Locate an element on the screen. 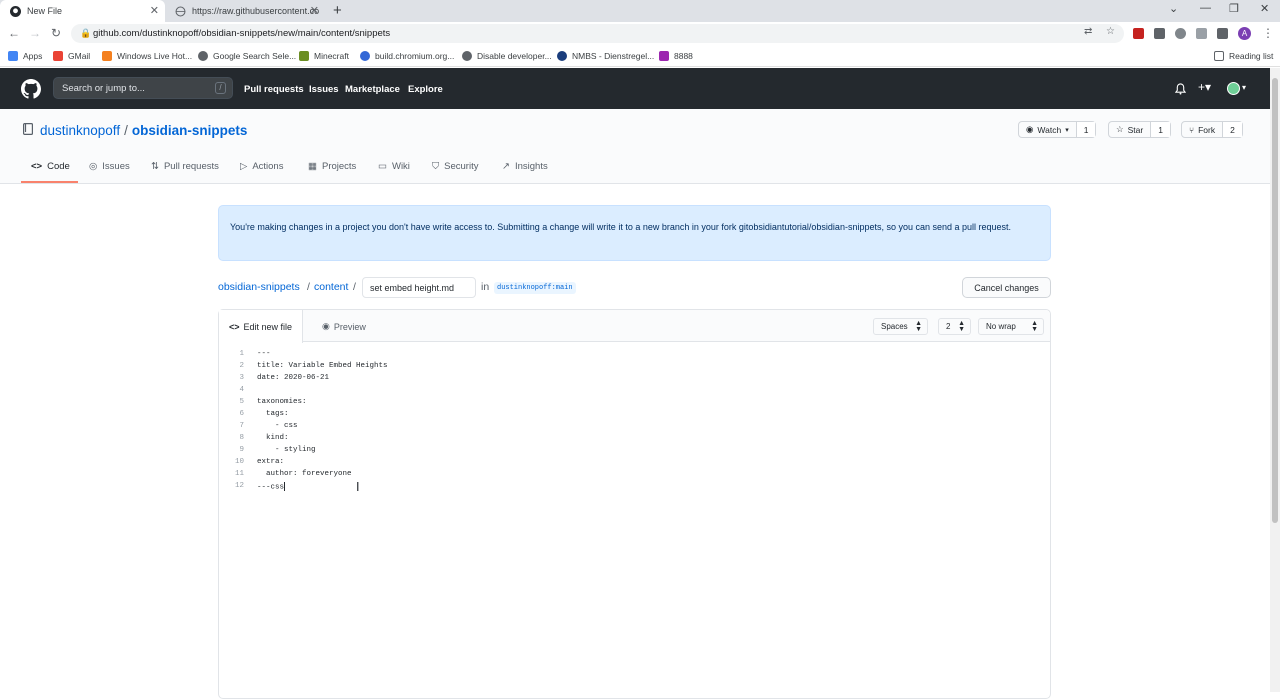 The image size is (1280, 699). tab-insights: ↗ Insights is located at coordinates (525, 166).